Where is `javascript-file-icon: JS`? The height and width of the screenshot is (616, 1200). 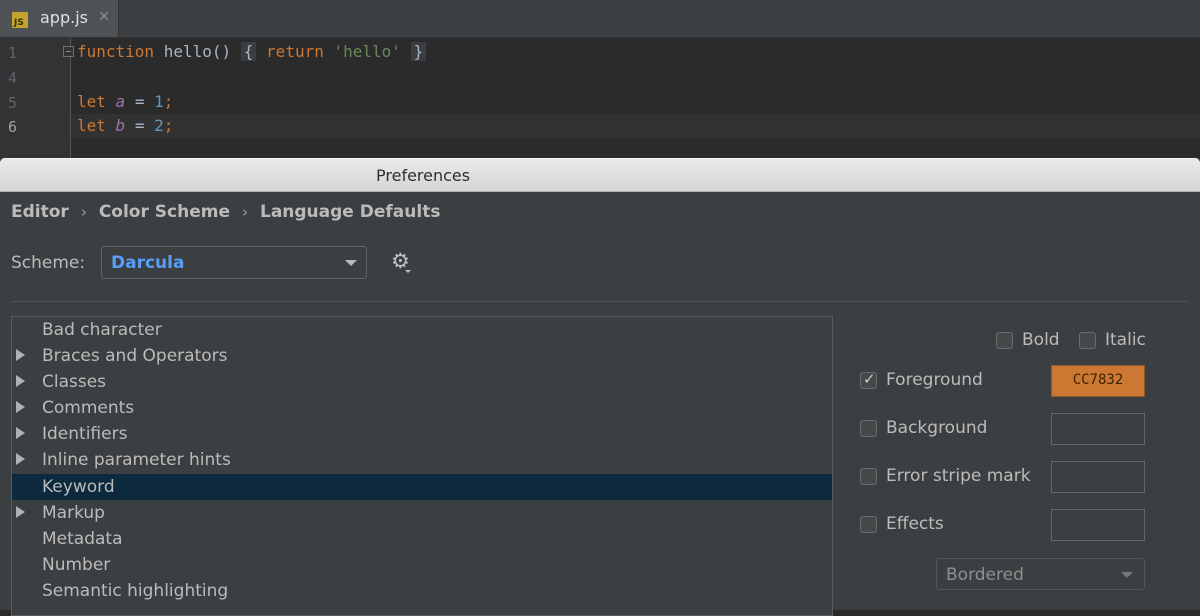
javascript-file-icon: JS is located at coordinates (20, 20).